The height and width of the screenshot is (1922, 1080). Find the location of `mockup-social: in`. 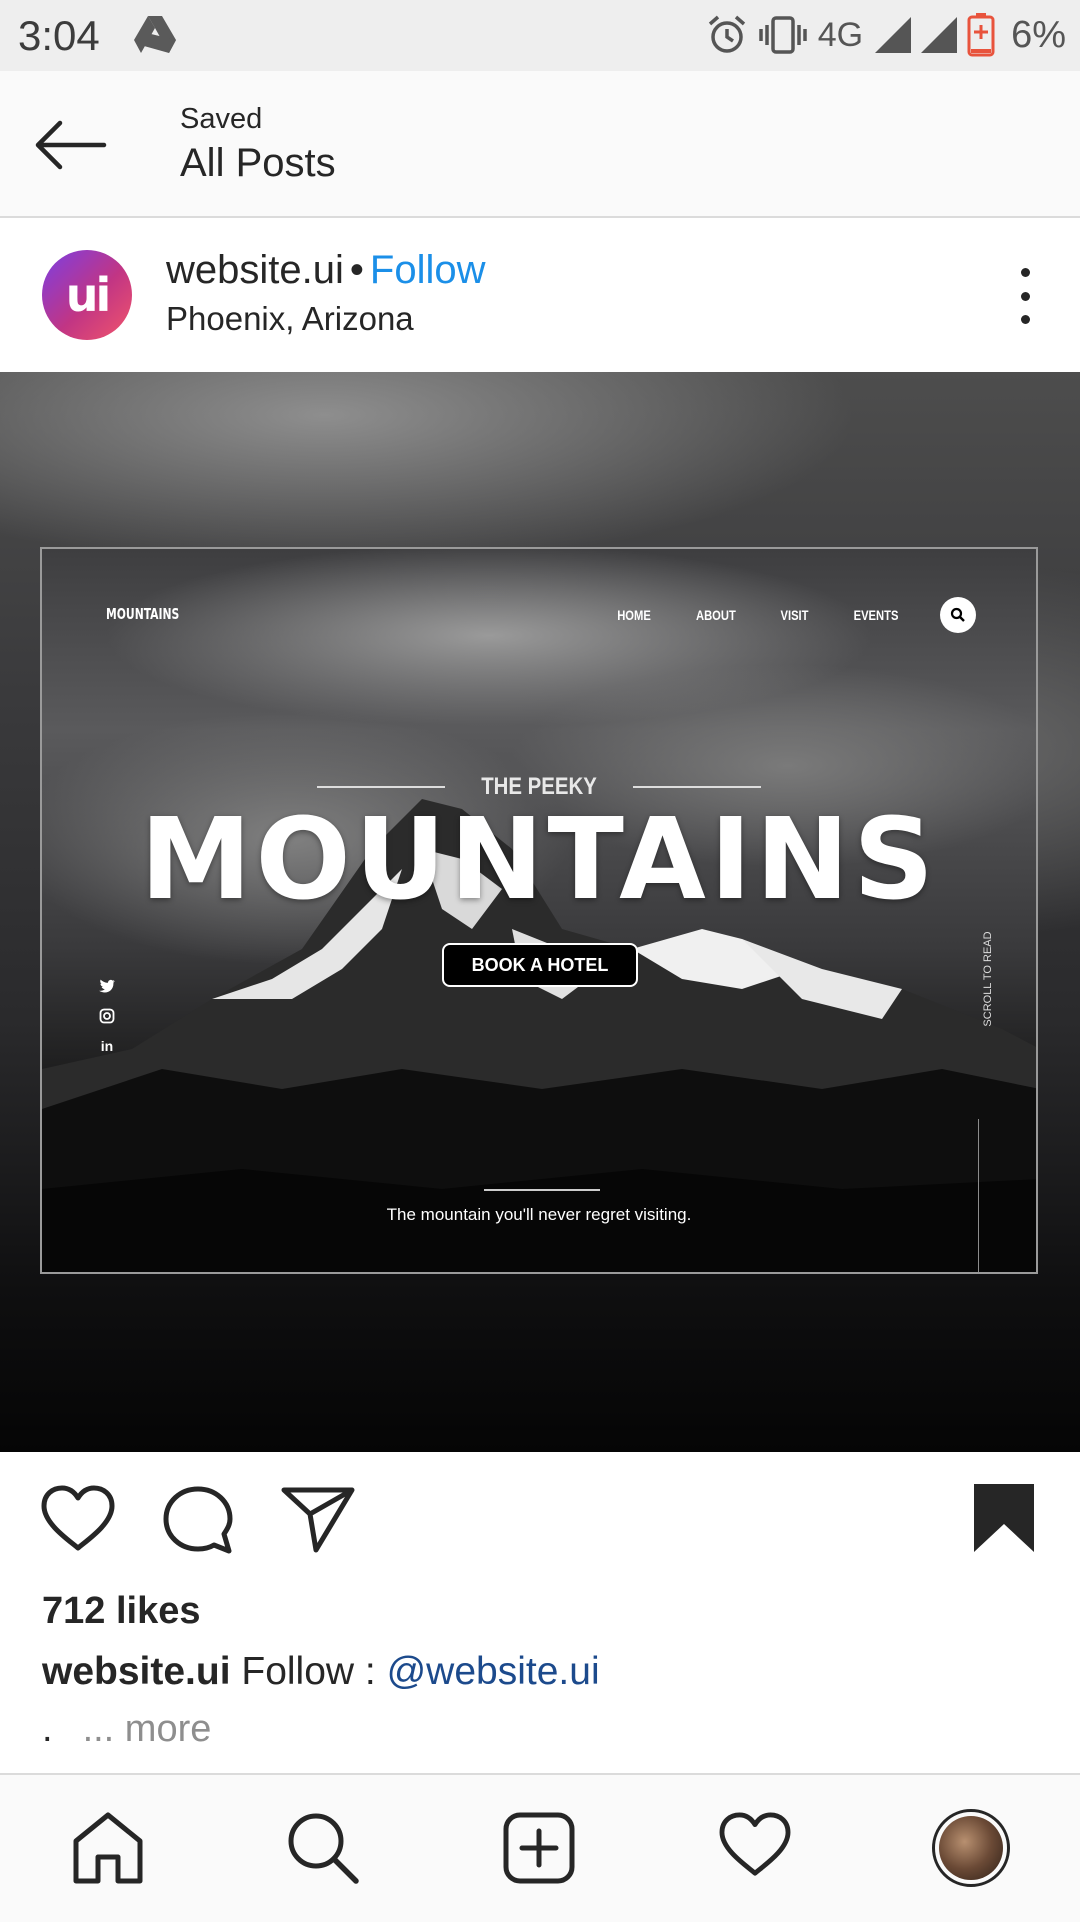

mockup-social: in is located at coordinates (107, 1016).